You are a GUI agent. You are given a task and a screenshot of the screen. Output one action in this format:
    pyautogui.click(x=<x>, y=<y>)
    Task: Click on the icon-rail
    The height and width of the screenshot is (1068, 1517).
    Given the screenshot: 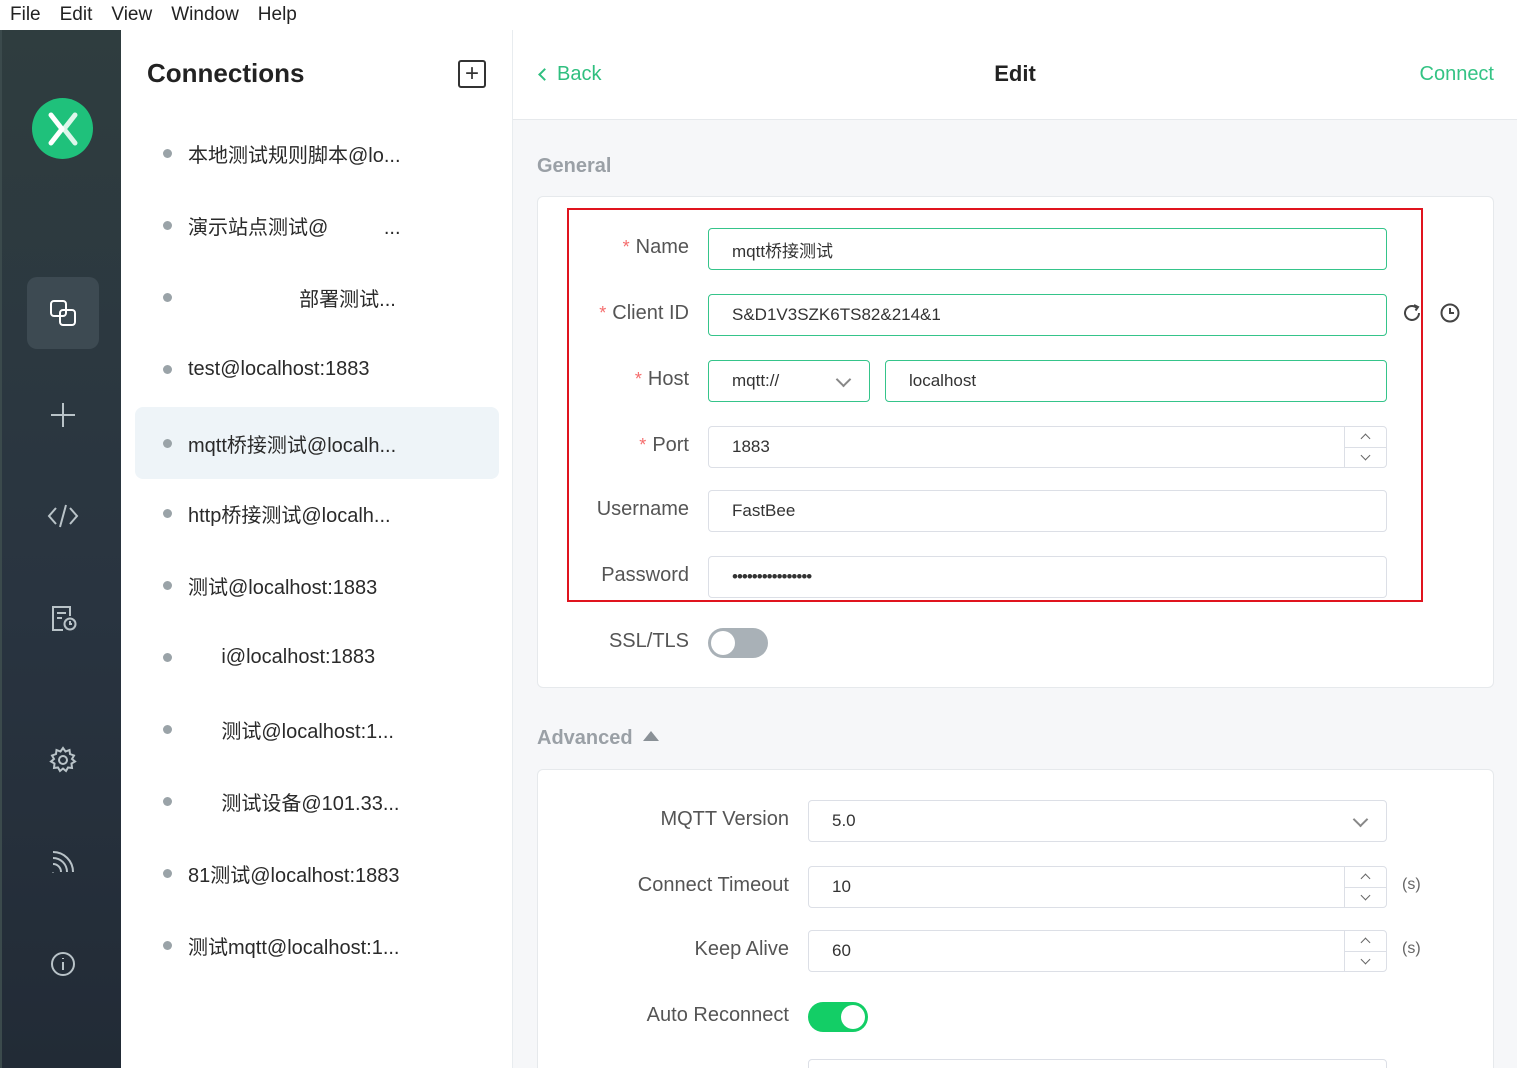 What is the action you would take?
    pyautogui.click(x=60, y=549)
    